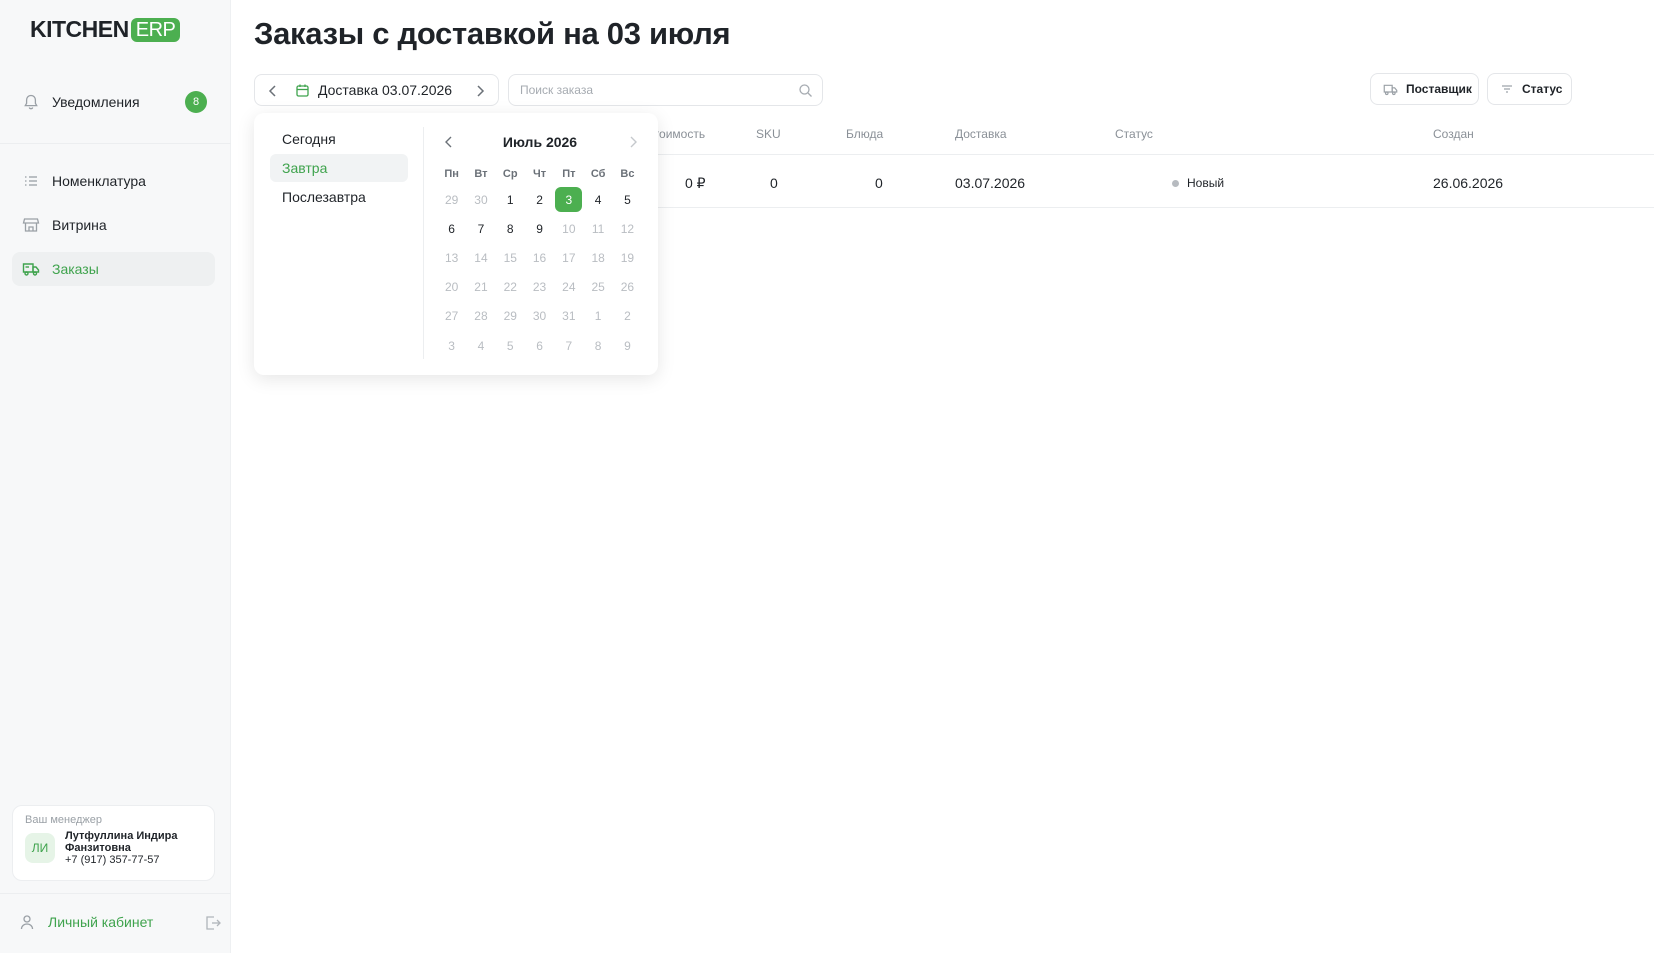 The image size is (1680, 953). I want to click on calendar-day: 30, so click(481, 199).